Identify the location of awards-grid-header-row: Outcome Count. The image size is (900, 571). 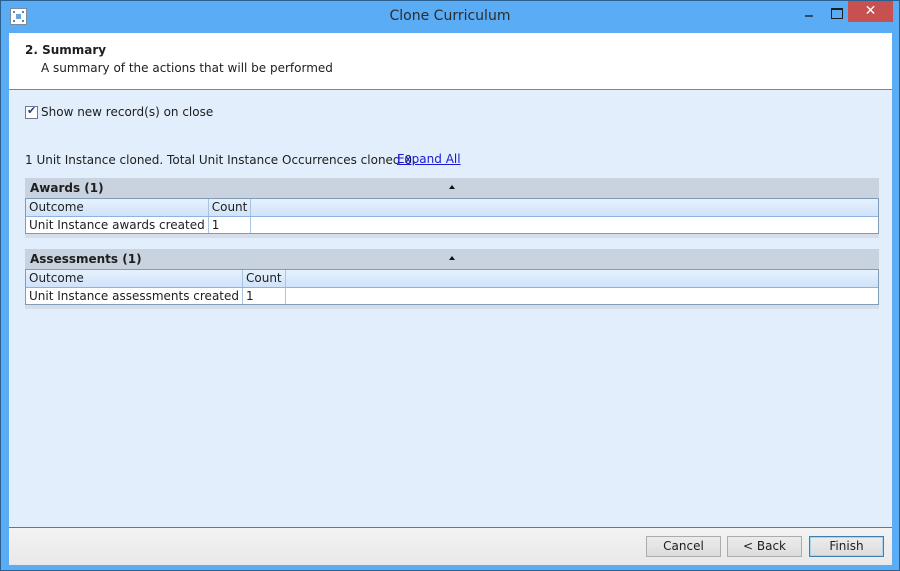
(452, 208).